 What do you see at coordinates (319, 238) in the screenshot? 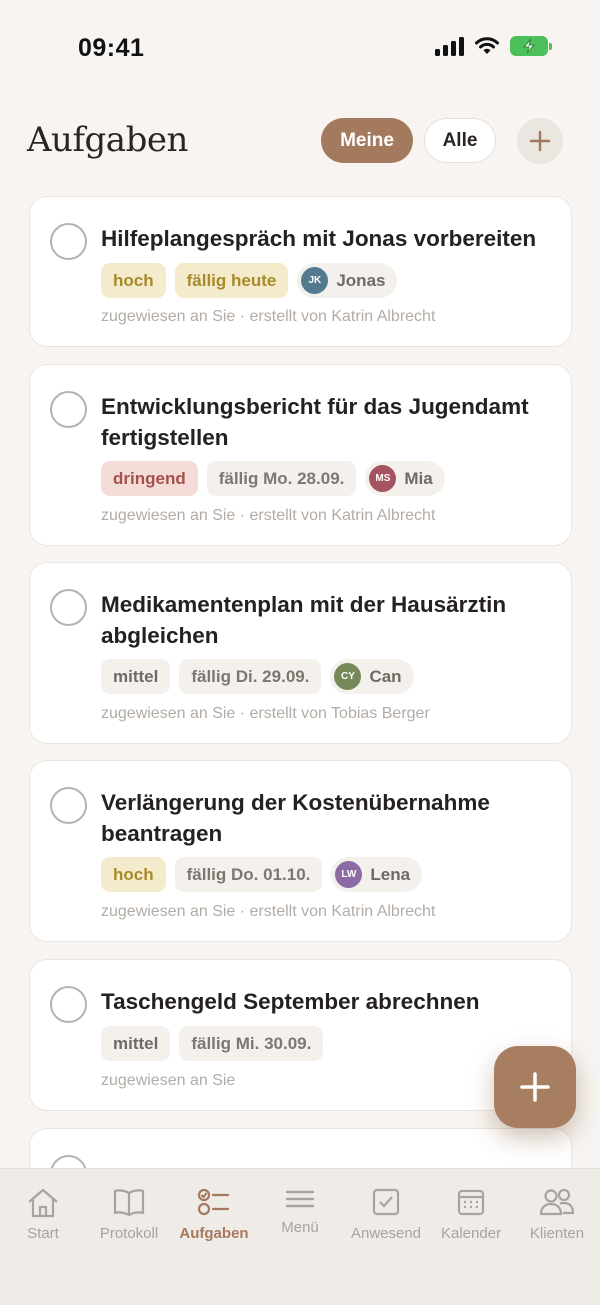
I see `task-title: Hilfeplangespräch mit Jonas vorbereiten` at bounding box center [319, 238].